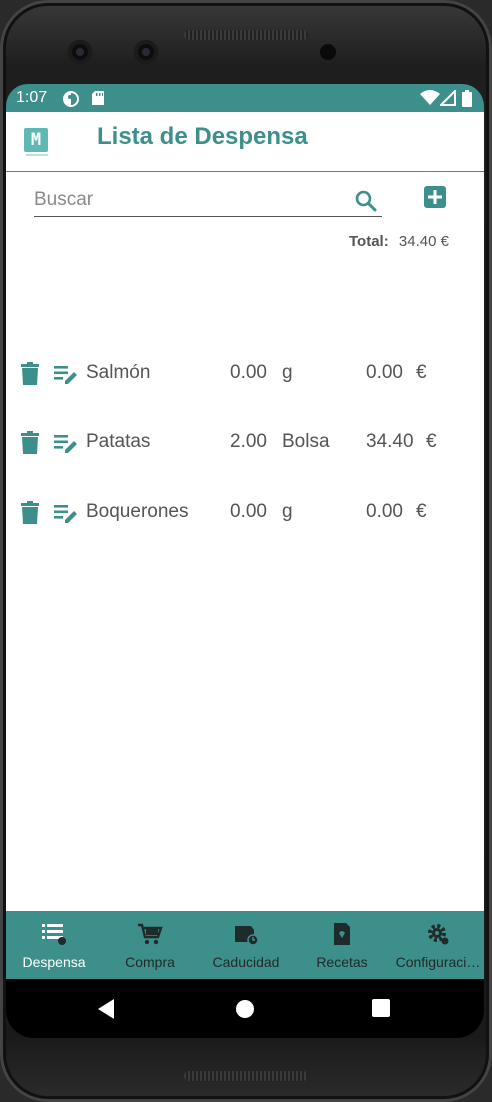  I want to click on notification-icon, so click(71, 99).